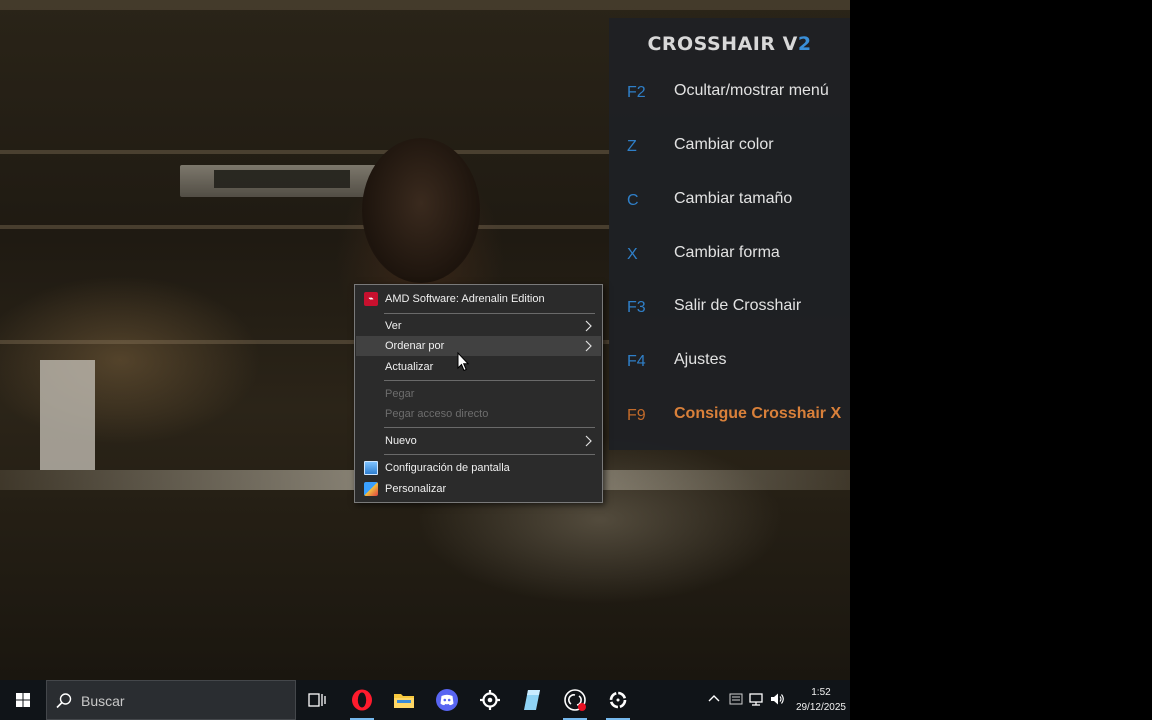  I want to click on crosshair-icon, so click(618, 700).